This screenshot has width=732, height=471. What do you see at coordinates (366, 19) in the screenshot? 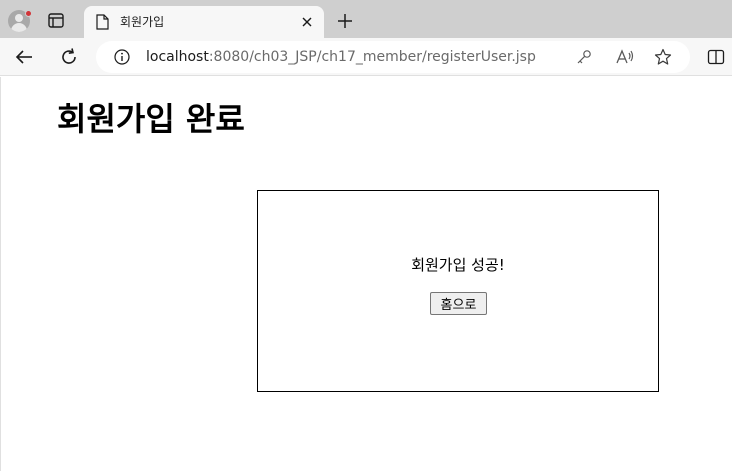
I see `tab-strip: 회원가입` at bounding box center [366, 19].